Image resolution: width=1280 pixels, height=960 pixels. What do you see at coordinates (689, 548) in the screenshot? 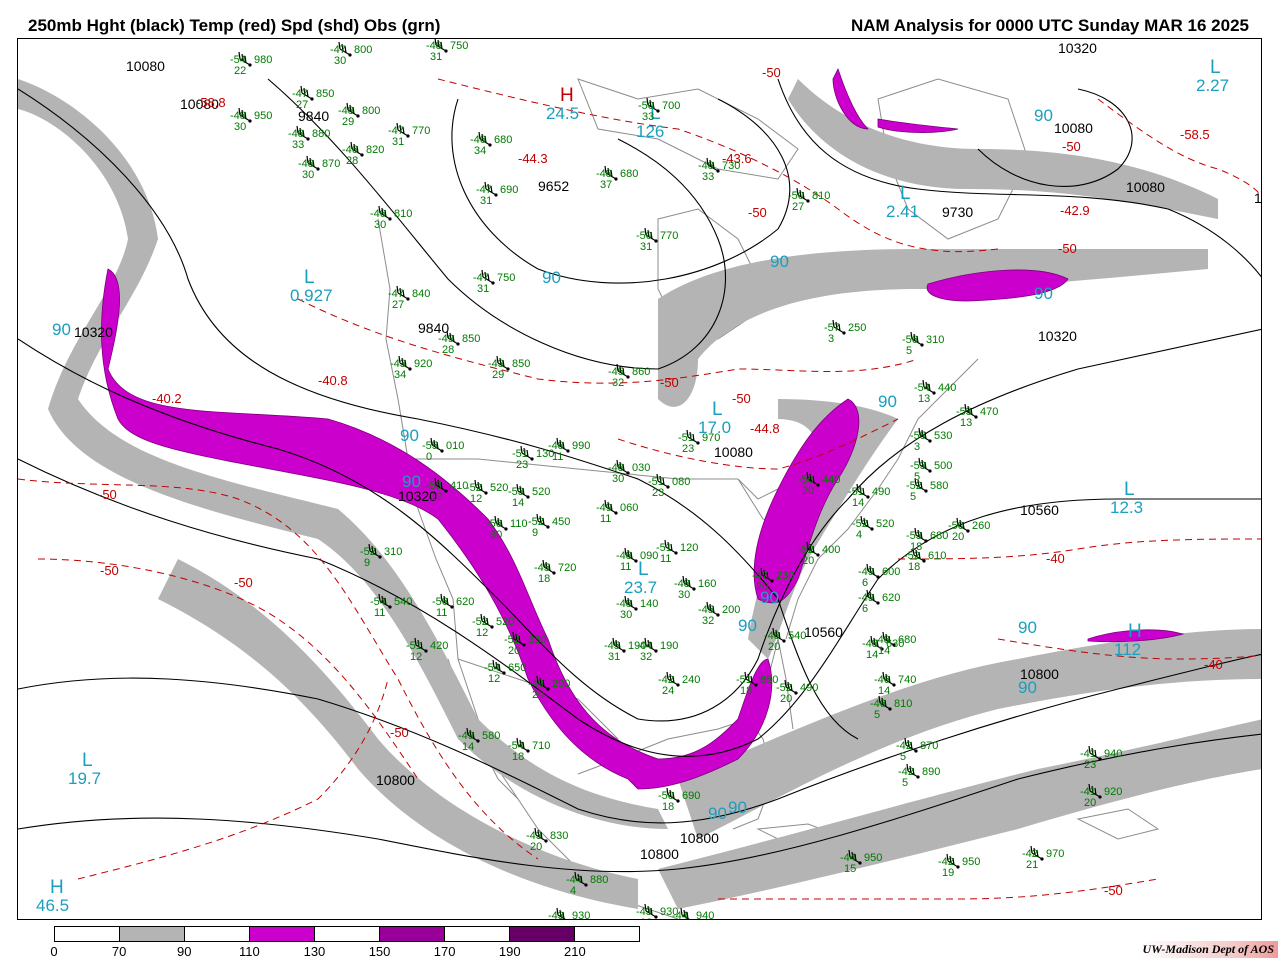
I see `obs-height: 120` at bounding box center [689, 548].